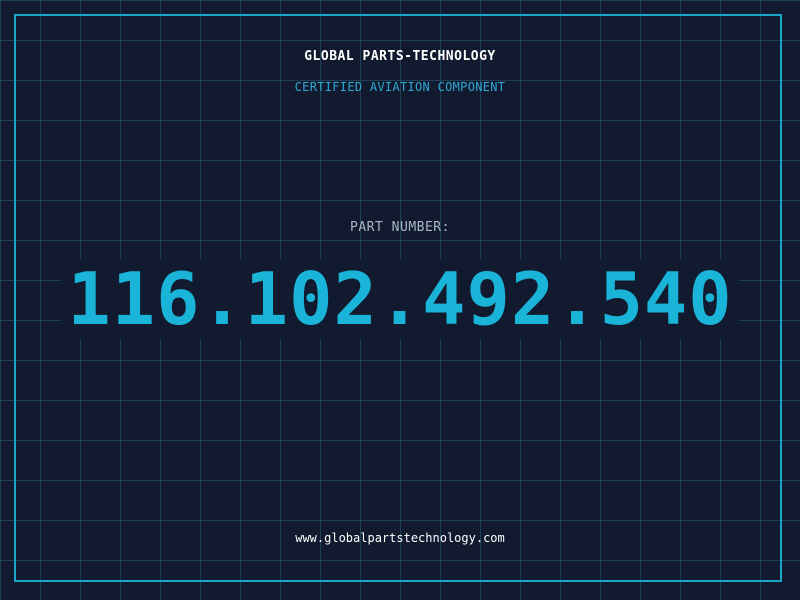 The height and width of the screenshot is (600, 800). What do you see at coordinates (400, 538) in the screenshot?
I see `website-url: www.globalpartstechnology.com` at bounding box center [400, 538].